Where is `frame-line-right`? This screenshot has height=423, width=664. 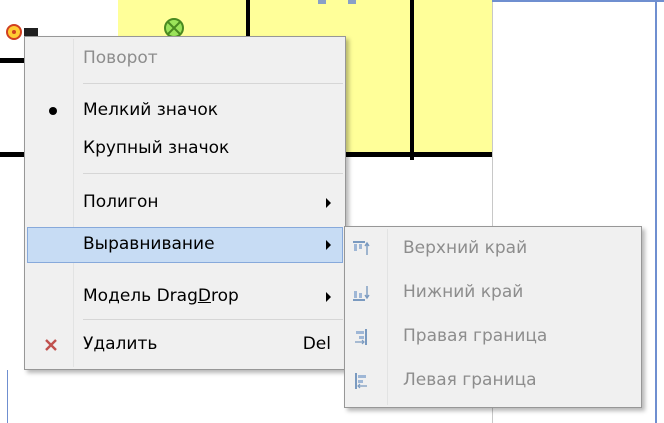
frame-line-right is located at coordinates (656, 211).